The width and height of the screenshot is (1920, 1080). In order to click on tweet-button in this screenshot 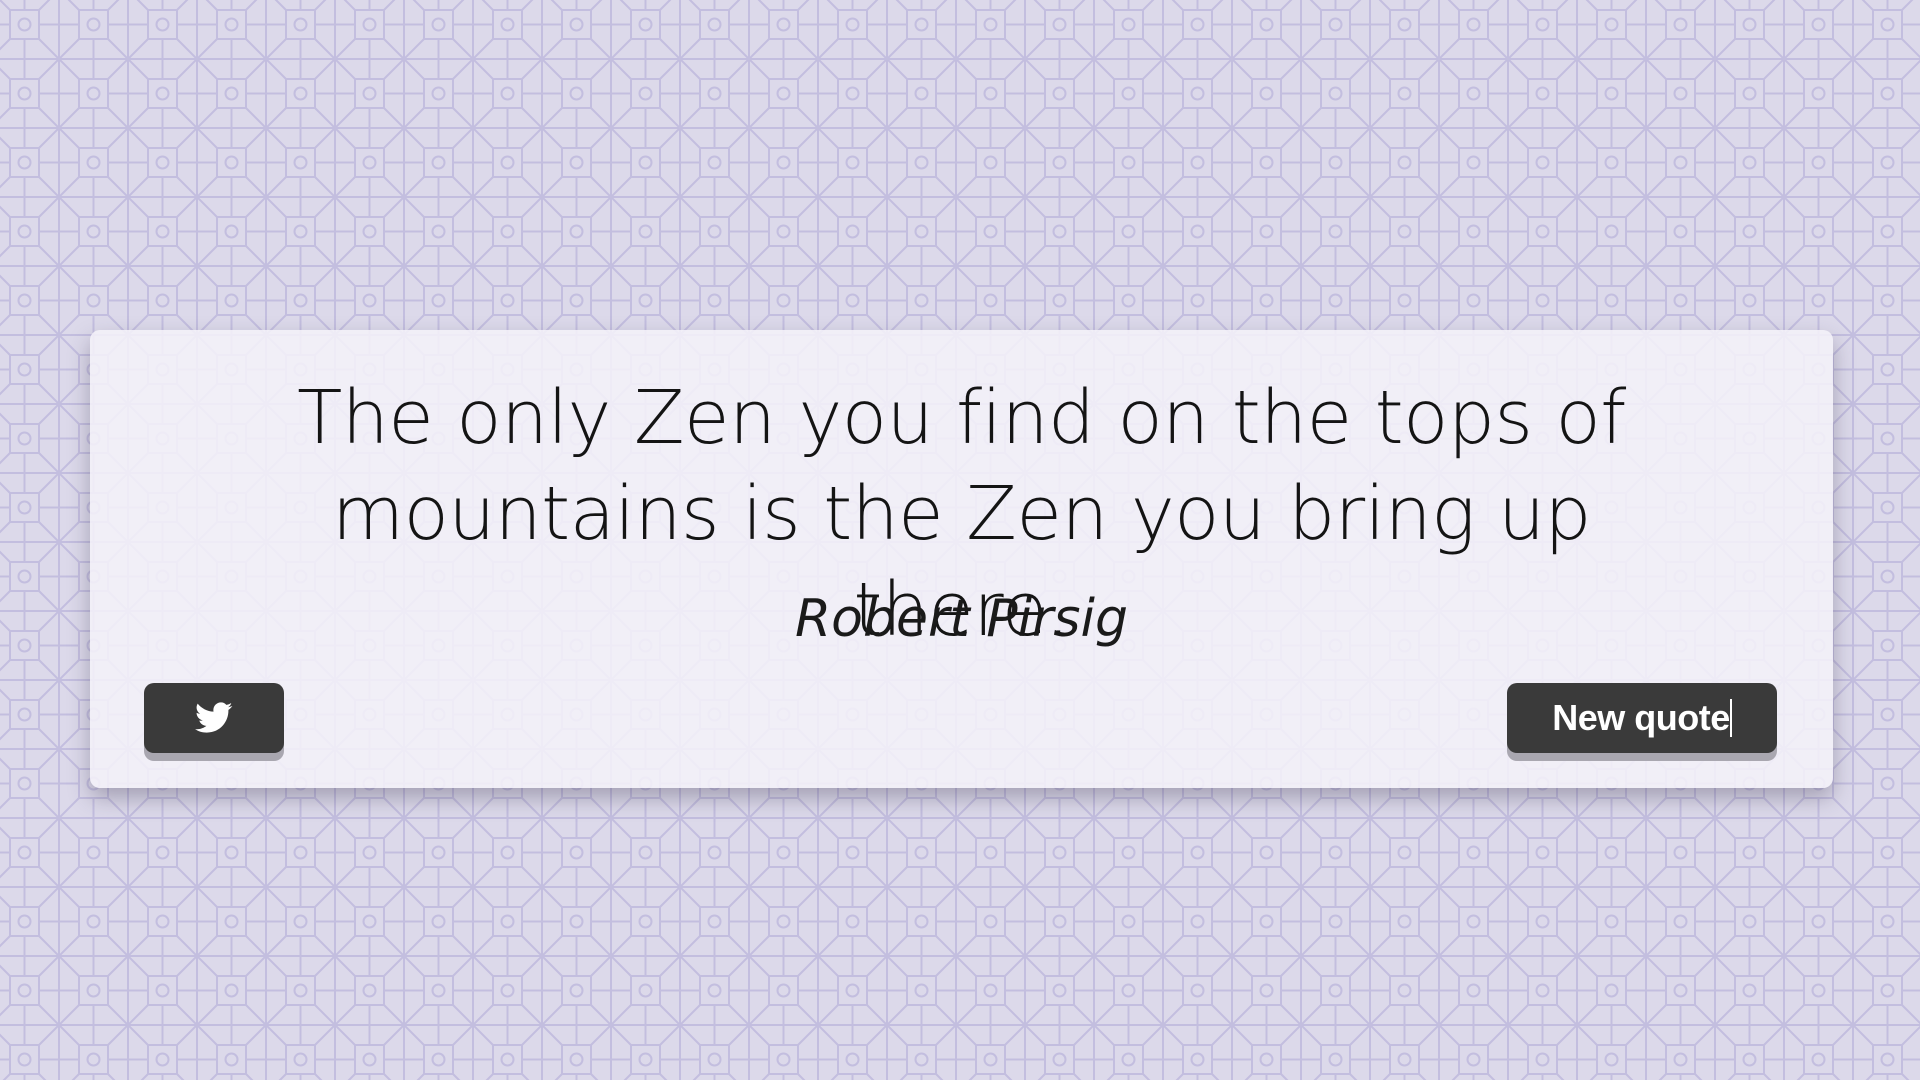, I will do `click(214, 718)`.